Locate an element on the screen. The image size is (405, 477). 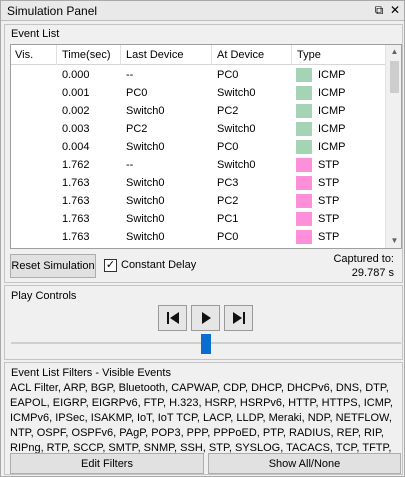
title-bar: Simulation Panel ⧉ ✕ is located at coordinates (202, 11).